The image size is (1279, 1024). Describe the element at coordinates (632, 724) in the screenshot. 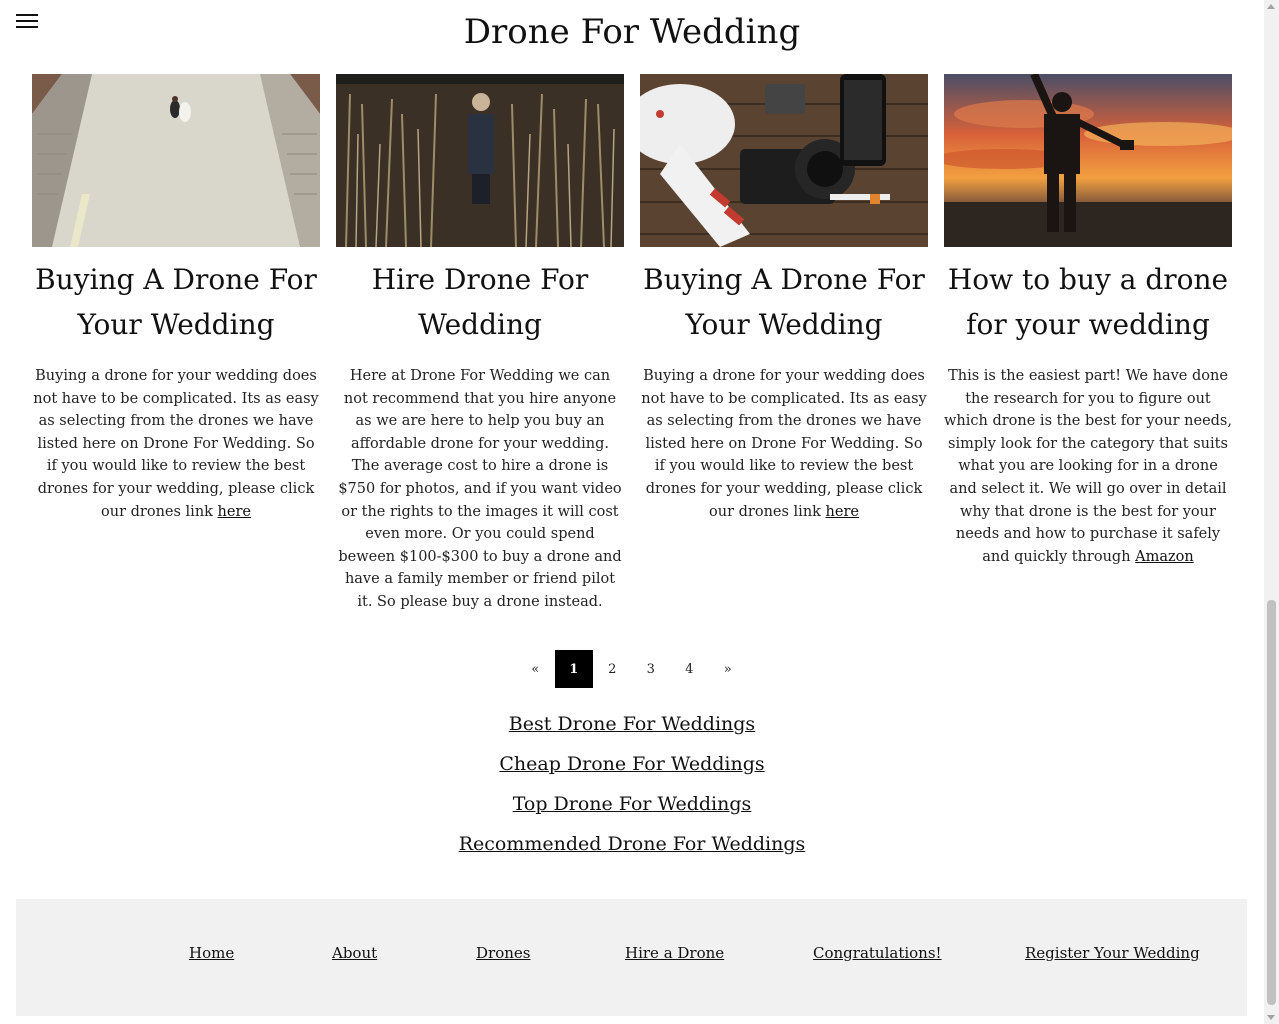

I see `best-drone-link: Best Drone For Weddings` at that location.